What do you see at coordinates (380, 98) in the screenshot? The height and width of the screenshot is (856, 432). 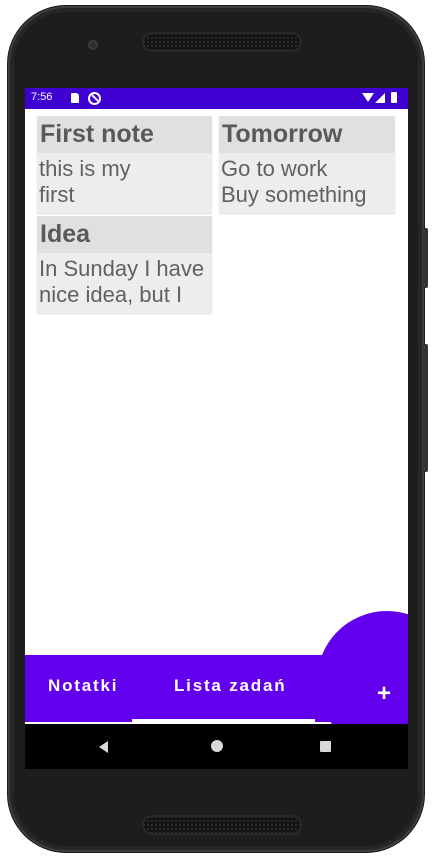 I see `signal-icon` at bounding box center [380, 98].